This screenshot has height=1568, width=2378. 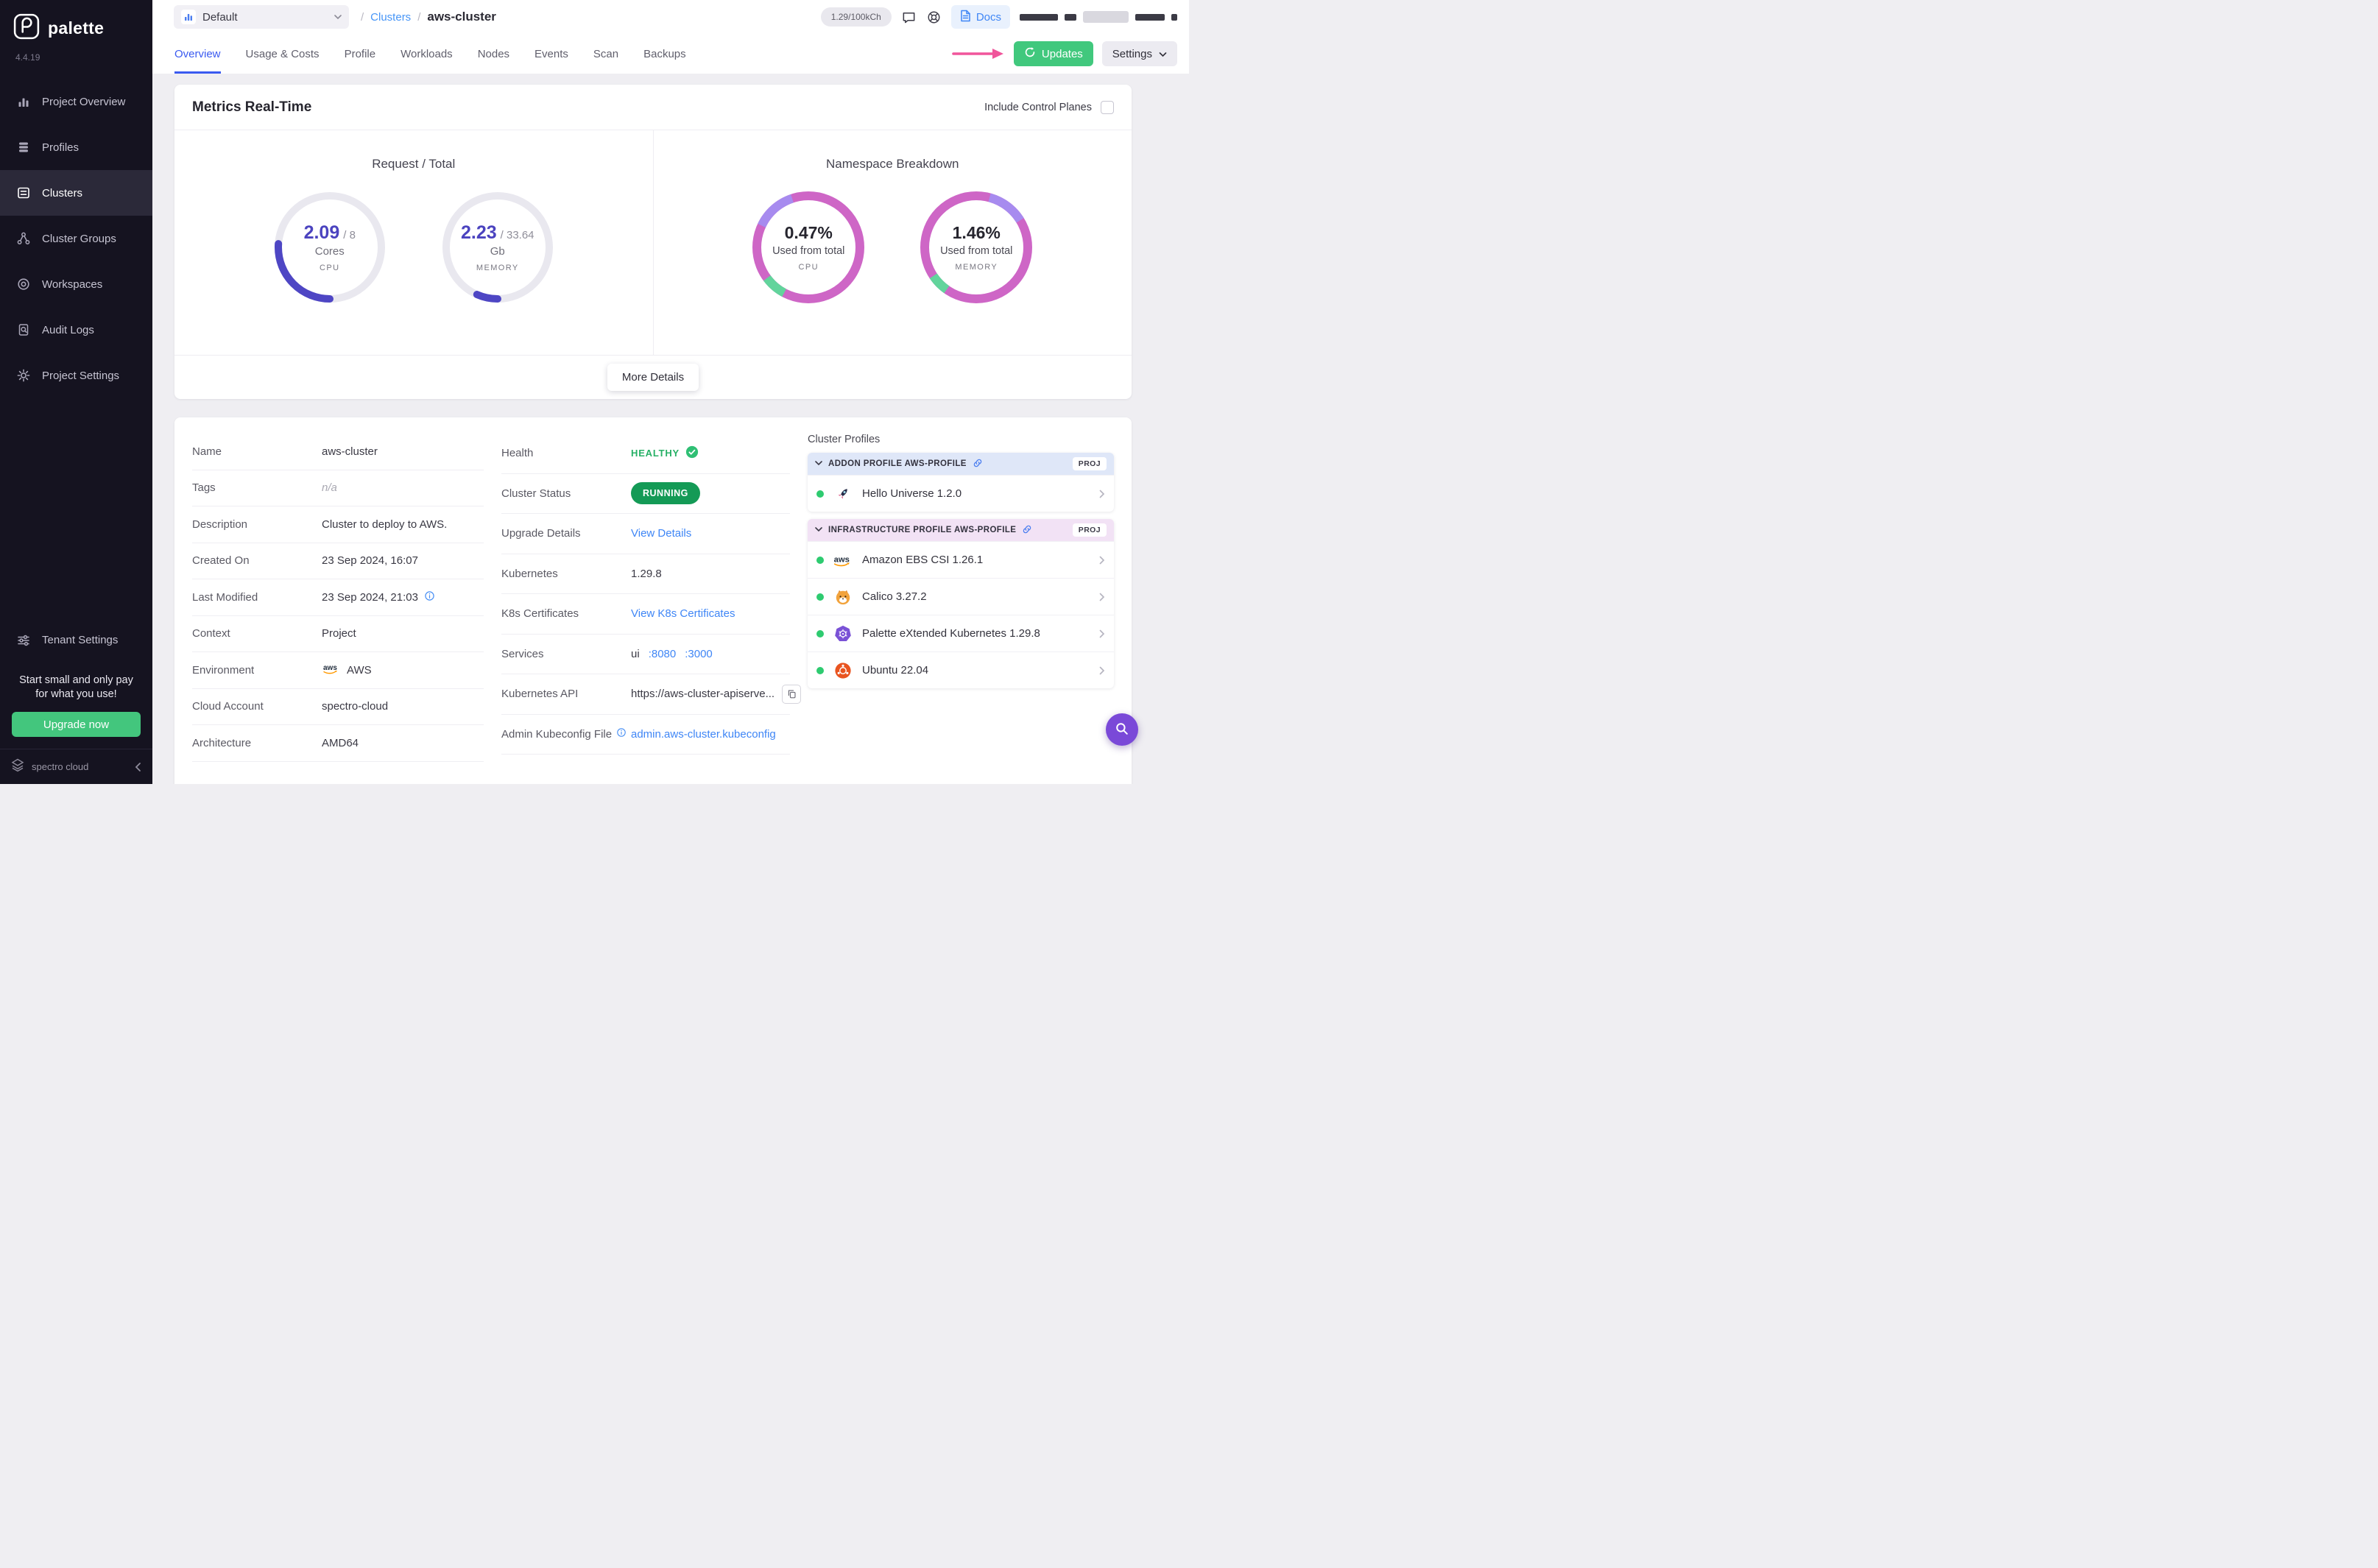 I want to click on usage-pill: 1.29/100kCh, so click(x=856, y=17).